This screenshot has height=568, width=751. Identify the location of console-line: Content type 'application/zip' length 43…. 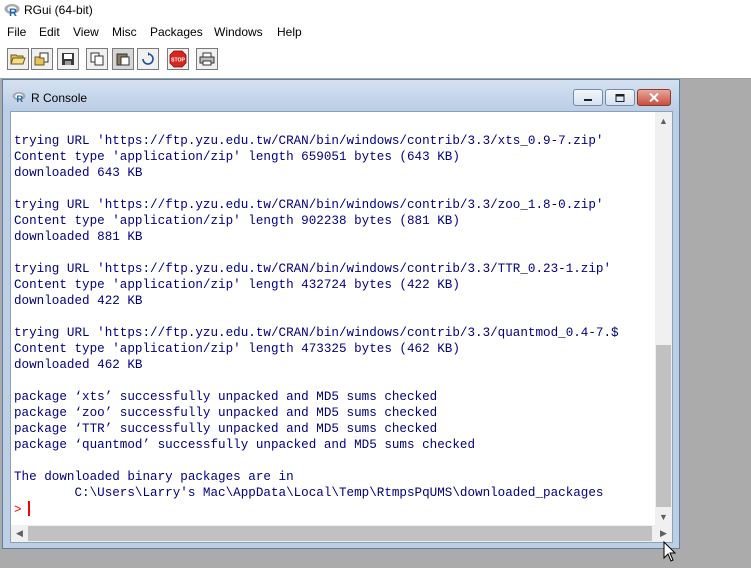
(237, 285).